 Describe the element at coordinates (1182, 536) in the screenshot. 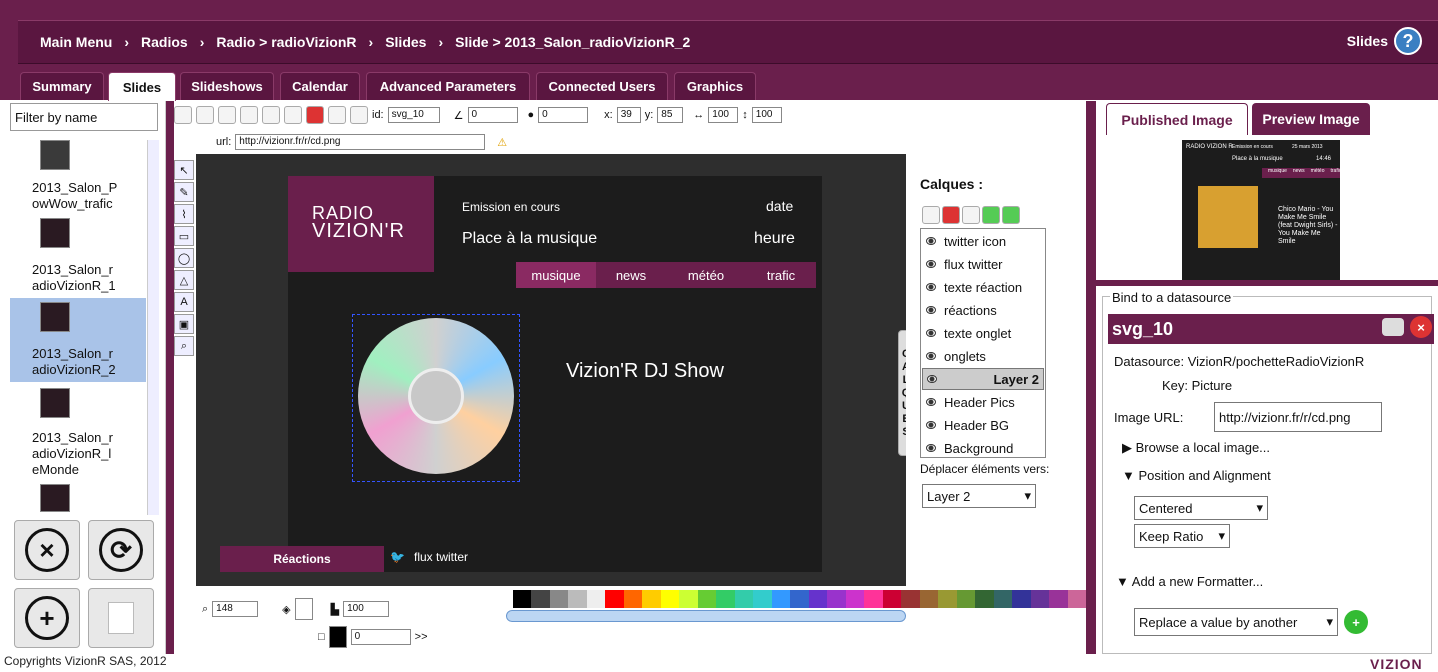

I see `ratio-select: Keep Ratio ▾` at that location.